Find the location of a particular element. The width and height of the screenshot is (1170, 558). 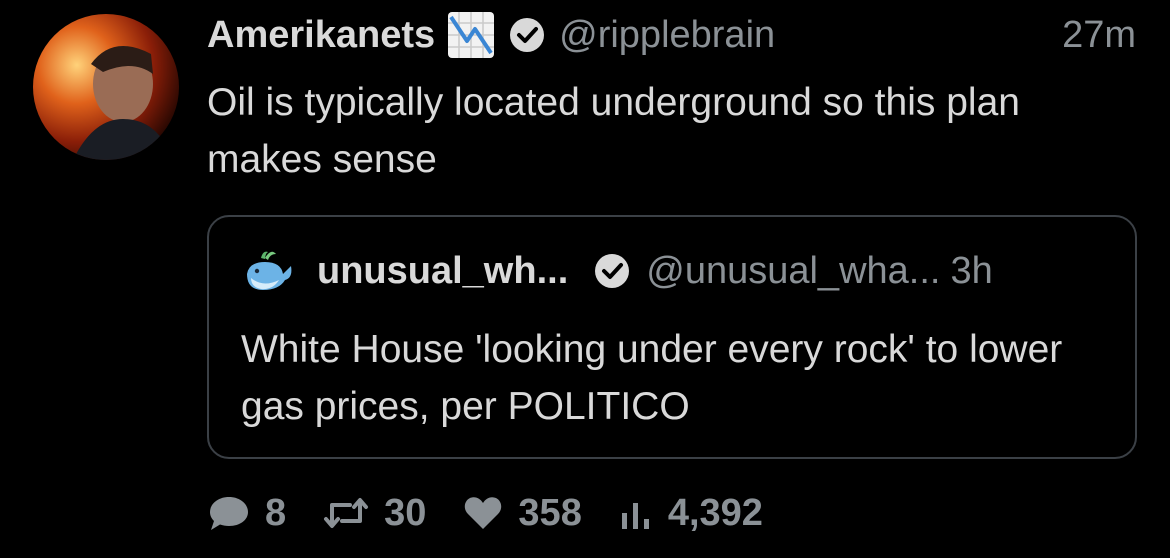

reply-button: 8 is located at coordinates (246, 513).